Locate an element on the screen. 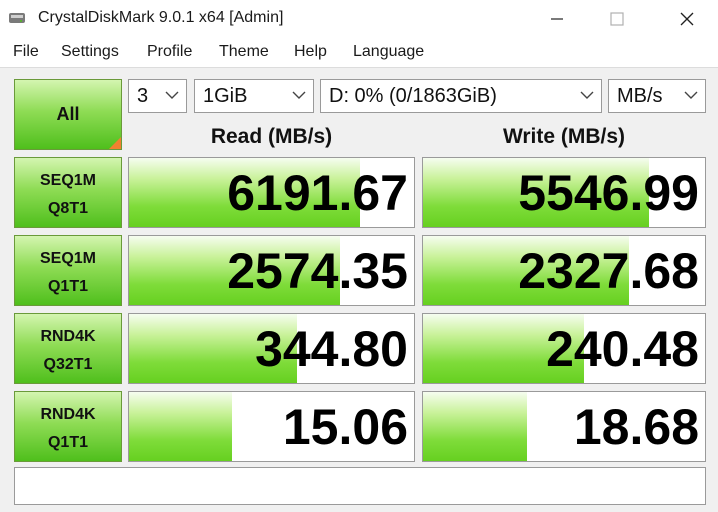 This screenshot has height=512, width=718. write-value: 240.48 is located at coordinates (622, 349).